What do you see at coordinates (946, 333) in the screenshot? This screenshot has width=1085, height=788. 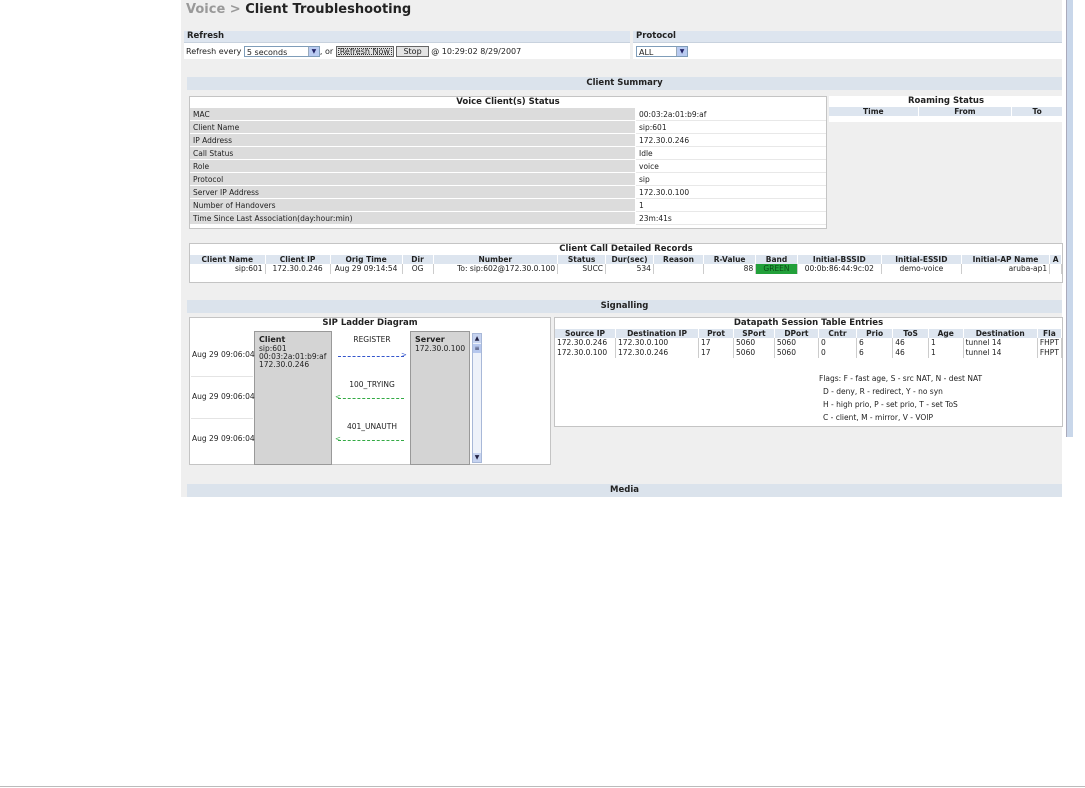 I see `column-header: Age` at bounding box center [946, 333].